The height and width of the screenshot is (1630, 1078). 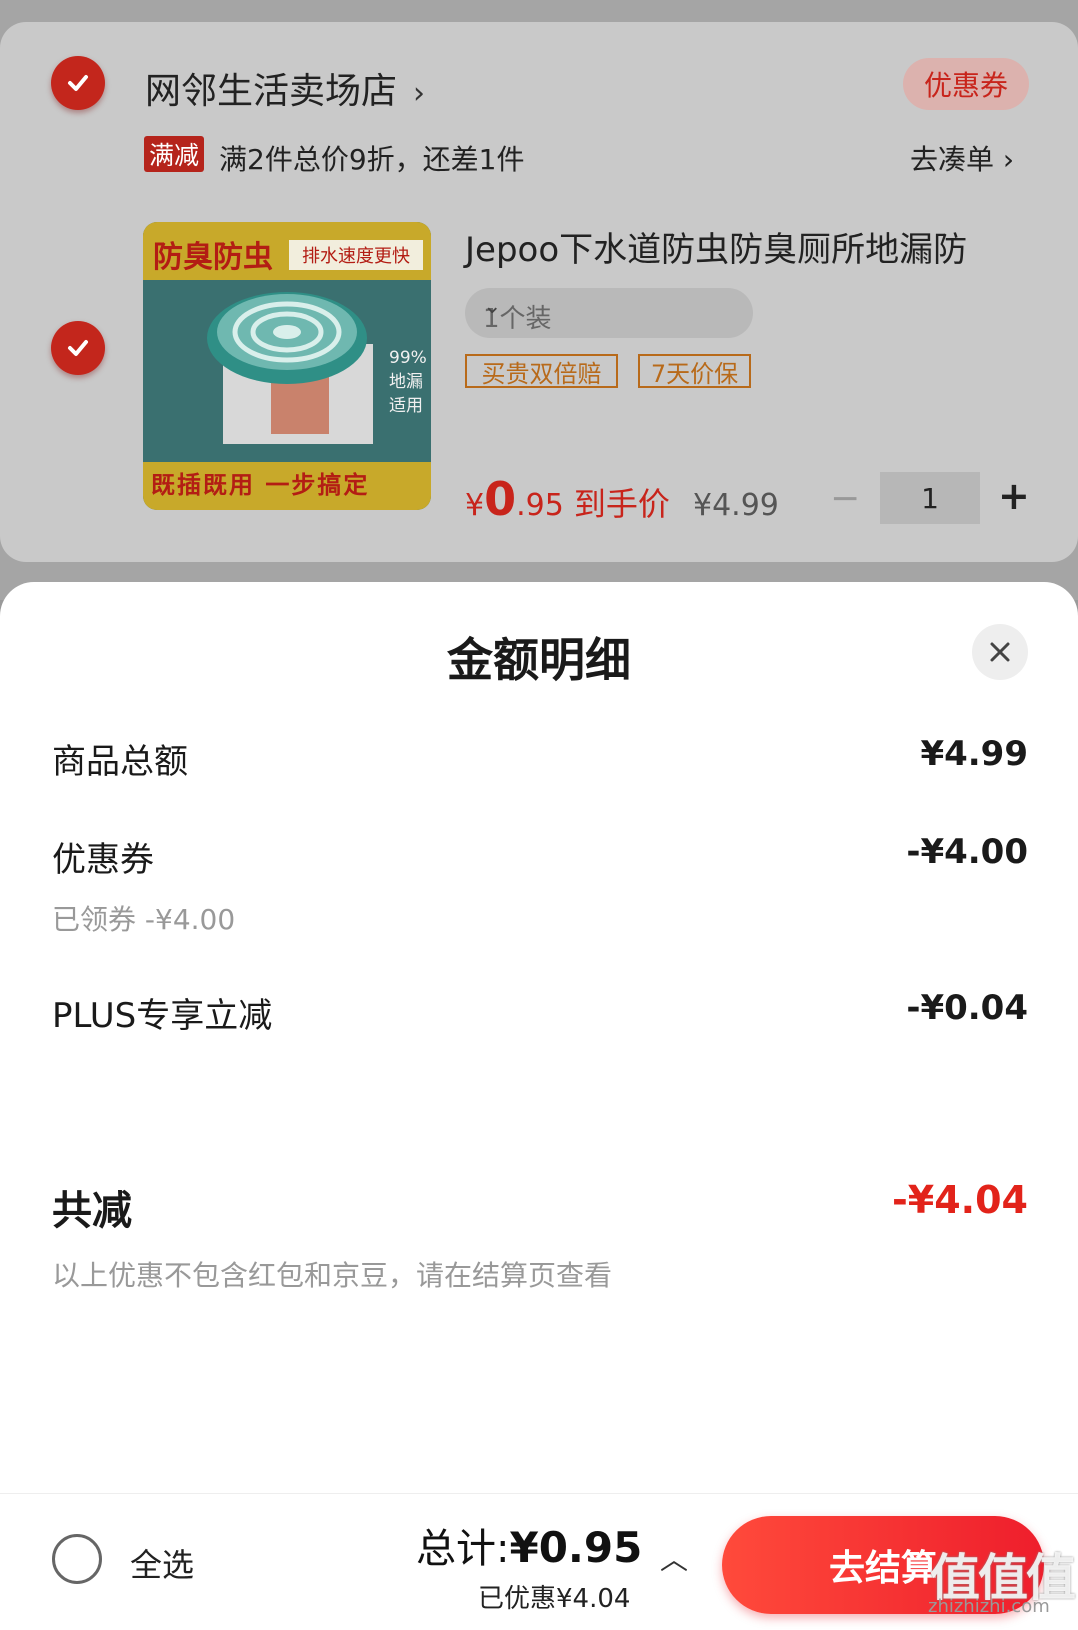 I want to click on watermark-url: zhizhizhi.com, so click(x=989, y=1606).